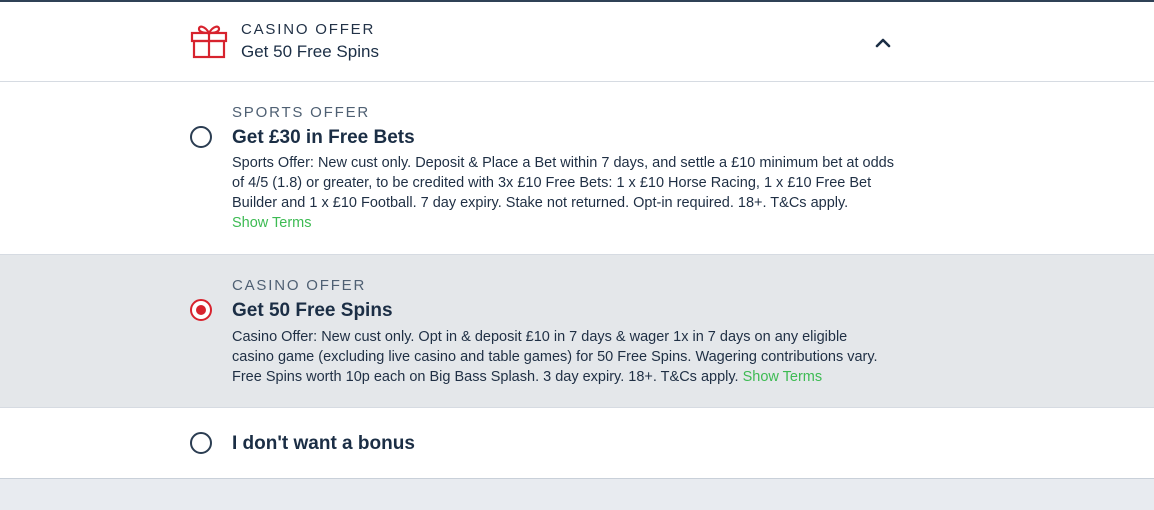 The width and height of the screenshot is (1154, 510). Describe the element at coordinates (312, 310) in the screenshot. I see `casino-offer-title: Get 50 Free Spins` at that location.